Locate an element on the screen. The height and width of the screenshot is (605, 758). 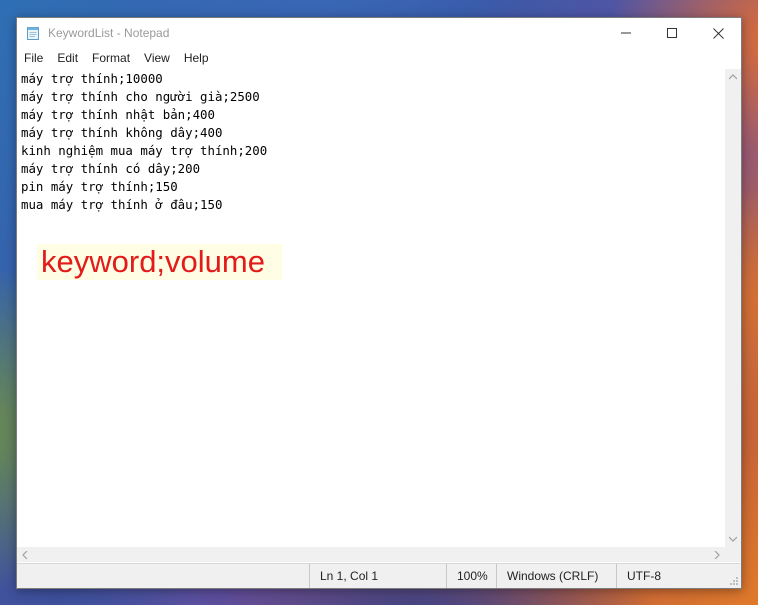
menu-help: Help is located at coordinates (196, 58).